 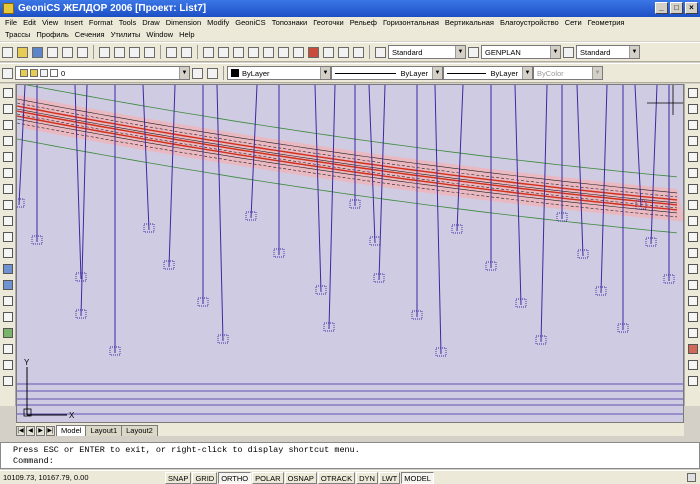 What do you see at coordinates (7, 269) in the screenshot?
I see `insert-block-icon` at bounding box center [7, 269].